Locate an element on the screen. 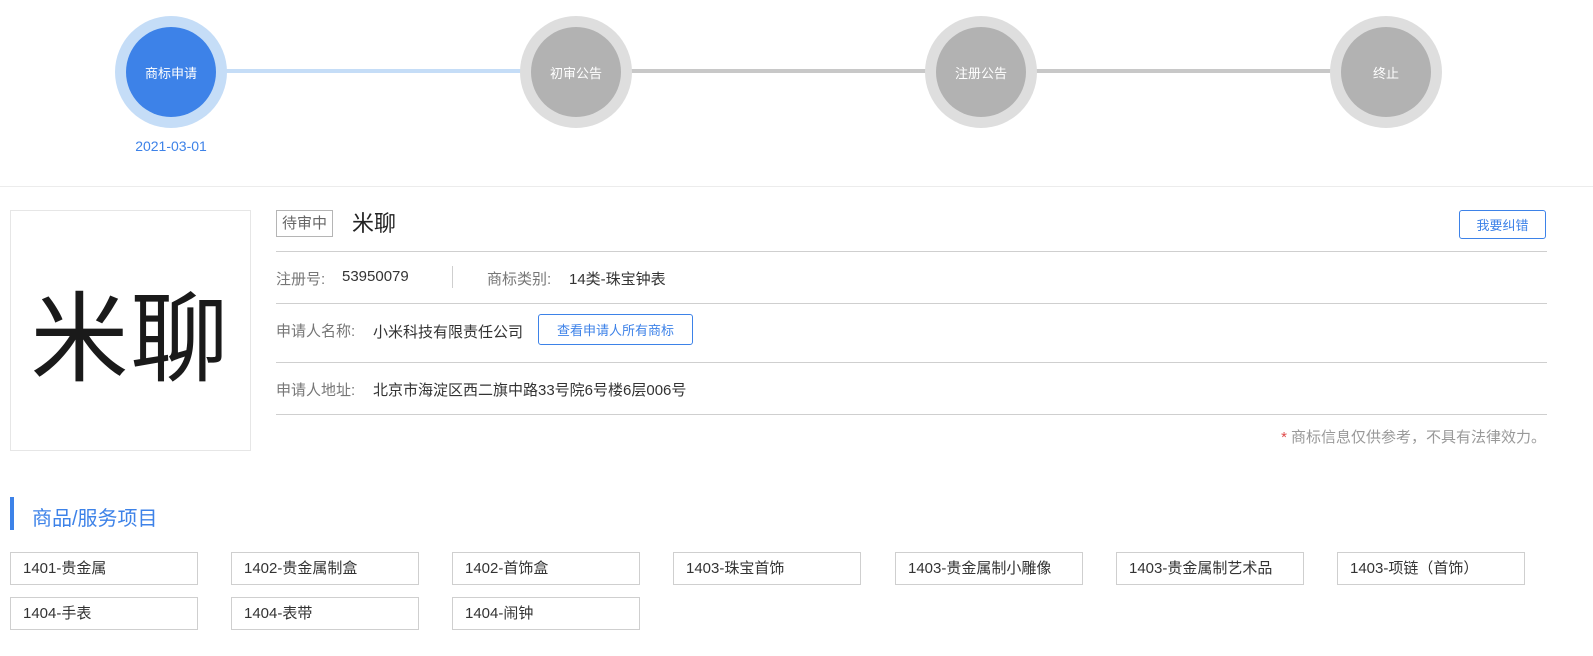 The width and height of the screenshot is (1593, 656). applicant-value: 小米科技有限责任公司 is located at coordinates (448, 332).